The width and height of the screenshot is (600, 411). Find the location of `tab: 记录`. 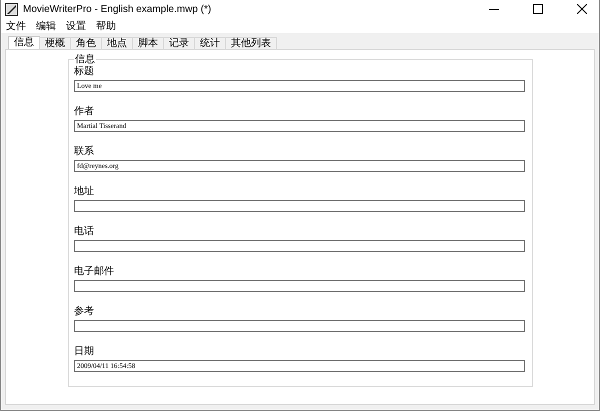

tab: 记录 is located at coordinates (179, 43).